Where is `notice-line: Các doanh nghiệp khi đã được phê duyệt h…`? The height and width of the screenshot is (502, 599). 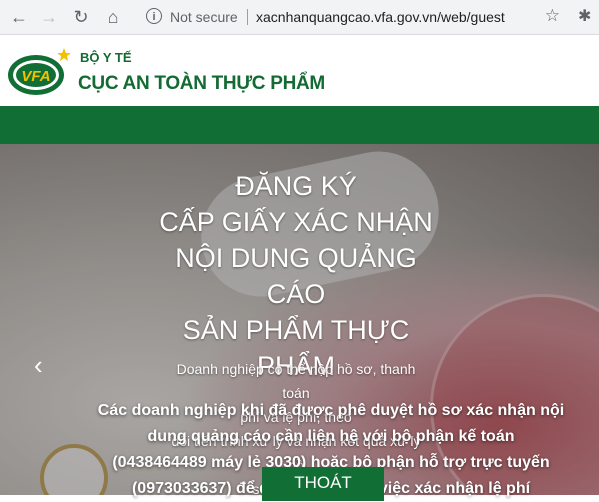
notice-line: Các doanh nghiệp khi đã được phê duyệt h… is located at coordinates (331, 410).